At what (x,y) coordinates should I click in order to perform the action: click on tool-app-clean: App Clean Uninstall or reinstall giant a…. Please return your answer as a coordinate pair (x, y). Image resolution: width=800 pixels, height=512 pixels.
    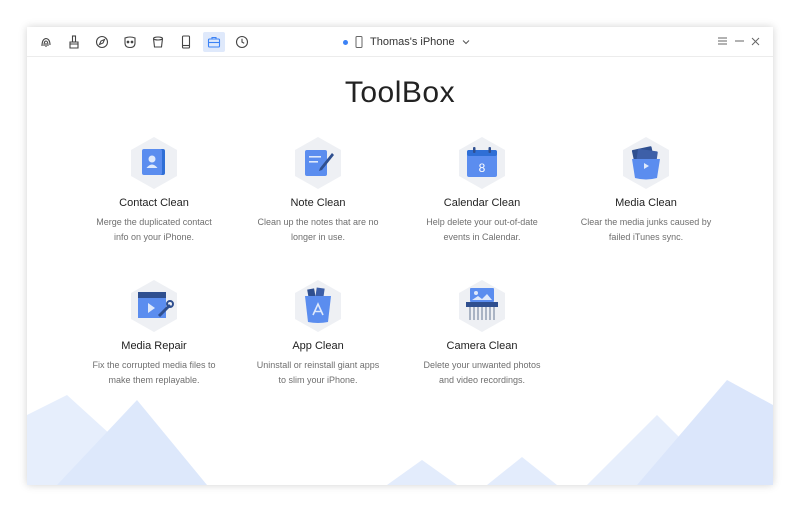
    Looking at the image, I should click on (318, 333).